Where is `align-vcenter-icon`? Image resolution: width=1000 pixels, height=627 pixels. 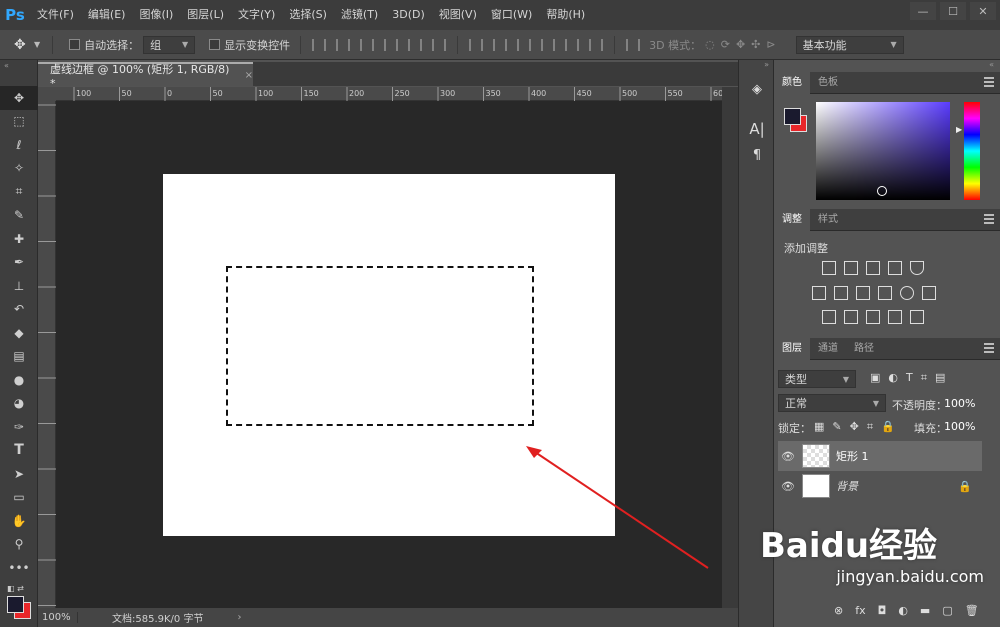 align-vcenter-icon is located at coordinates (343, 44).